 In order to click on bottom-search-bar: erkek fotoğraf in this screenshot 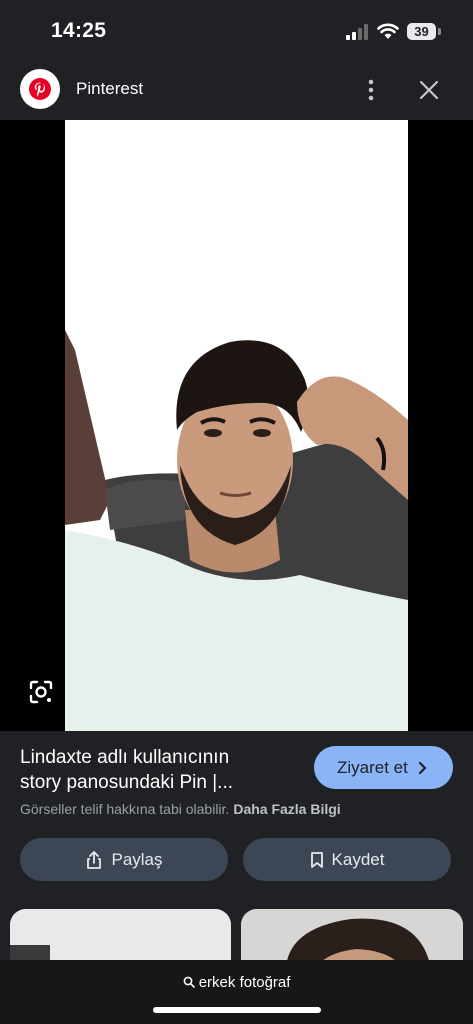, I will do `click(236, 992)`.